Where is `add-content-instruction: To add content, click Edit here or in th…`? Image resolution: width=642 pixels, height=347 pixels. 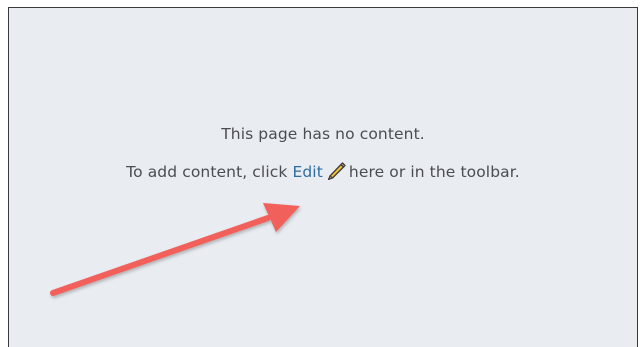
add-content-instruction: To add content, click Edit here or in th… is located at coordinates (323, 170).